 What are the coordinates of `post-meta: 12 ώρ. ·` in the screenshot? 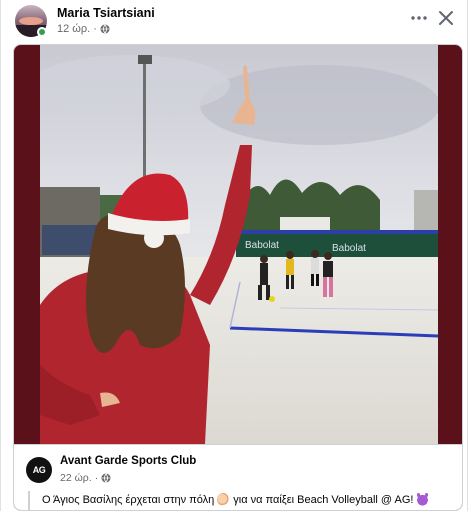 It's located at (83, 29).